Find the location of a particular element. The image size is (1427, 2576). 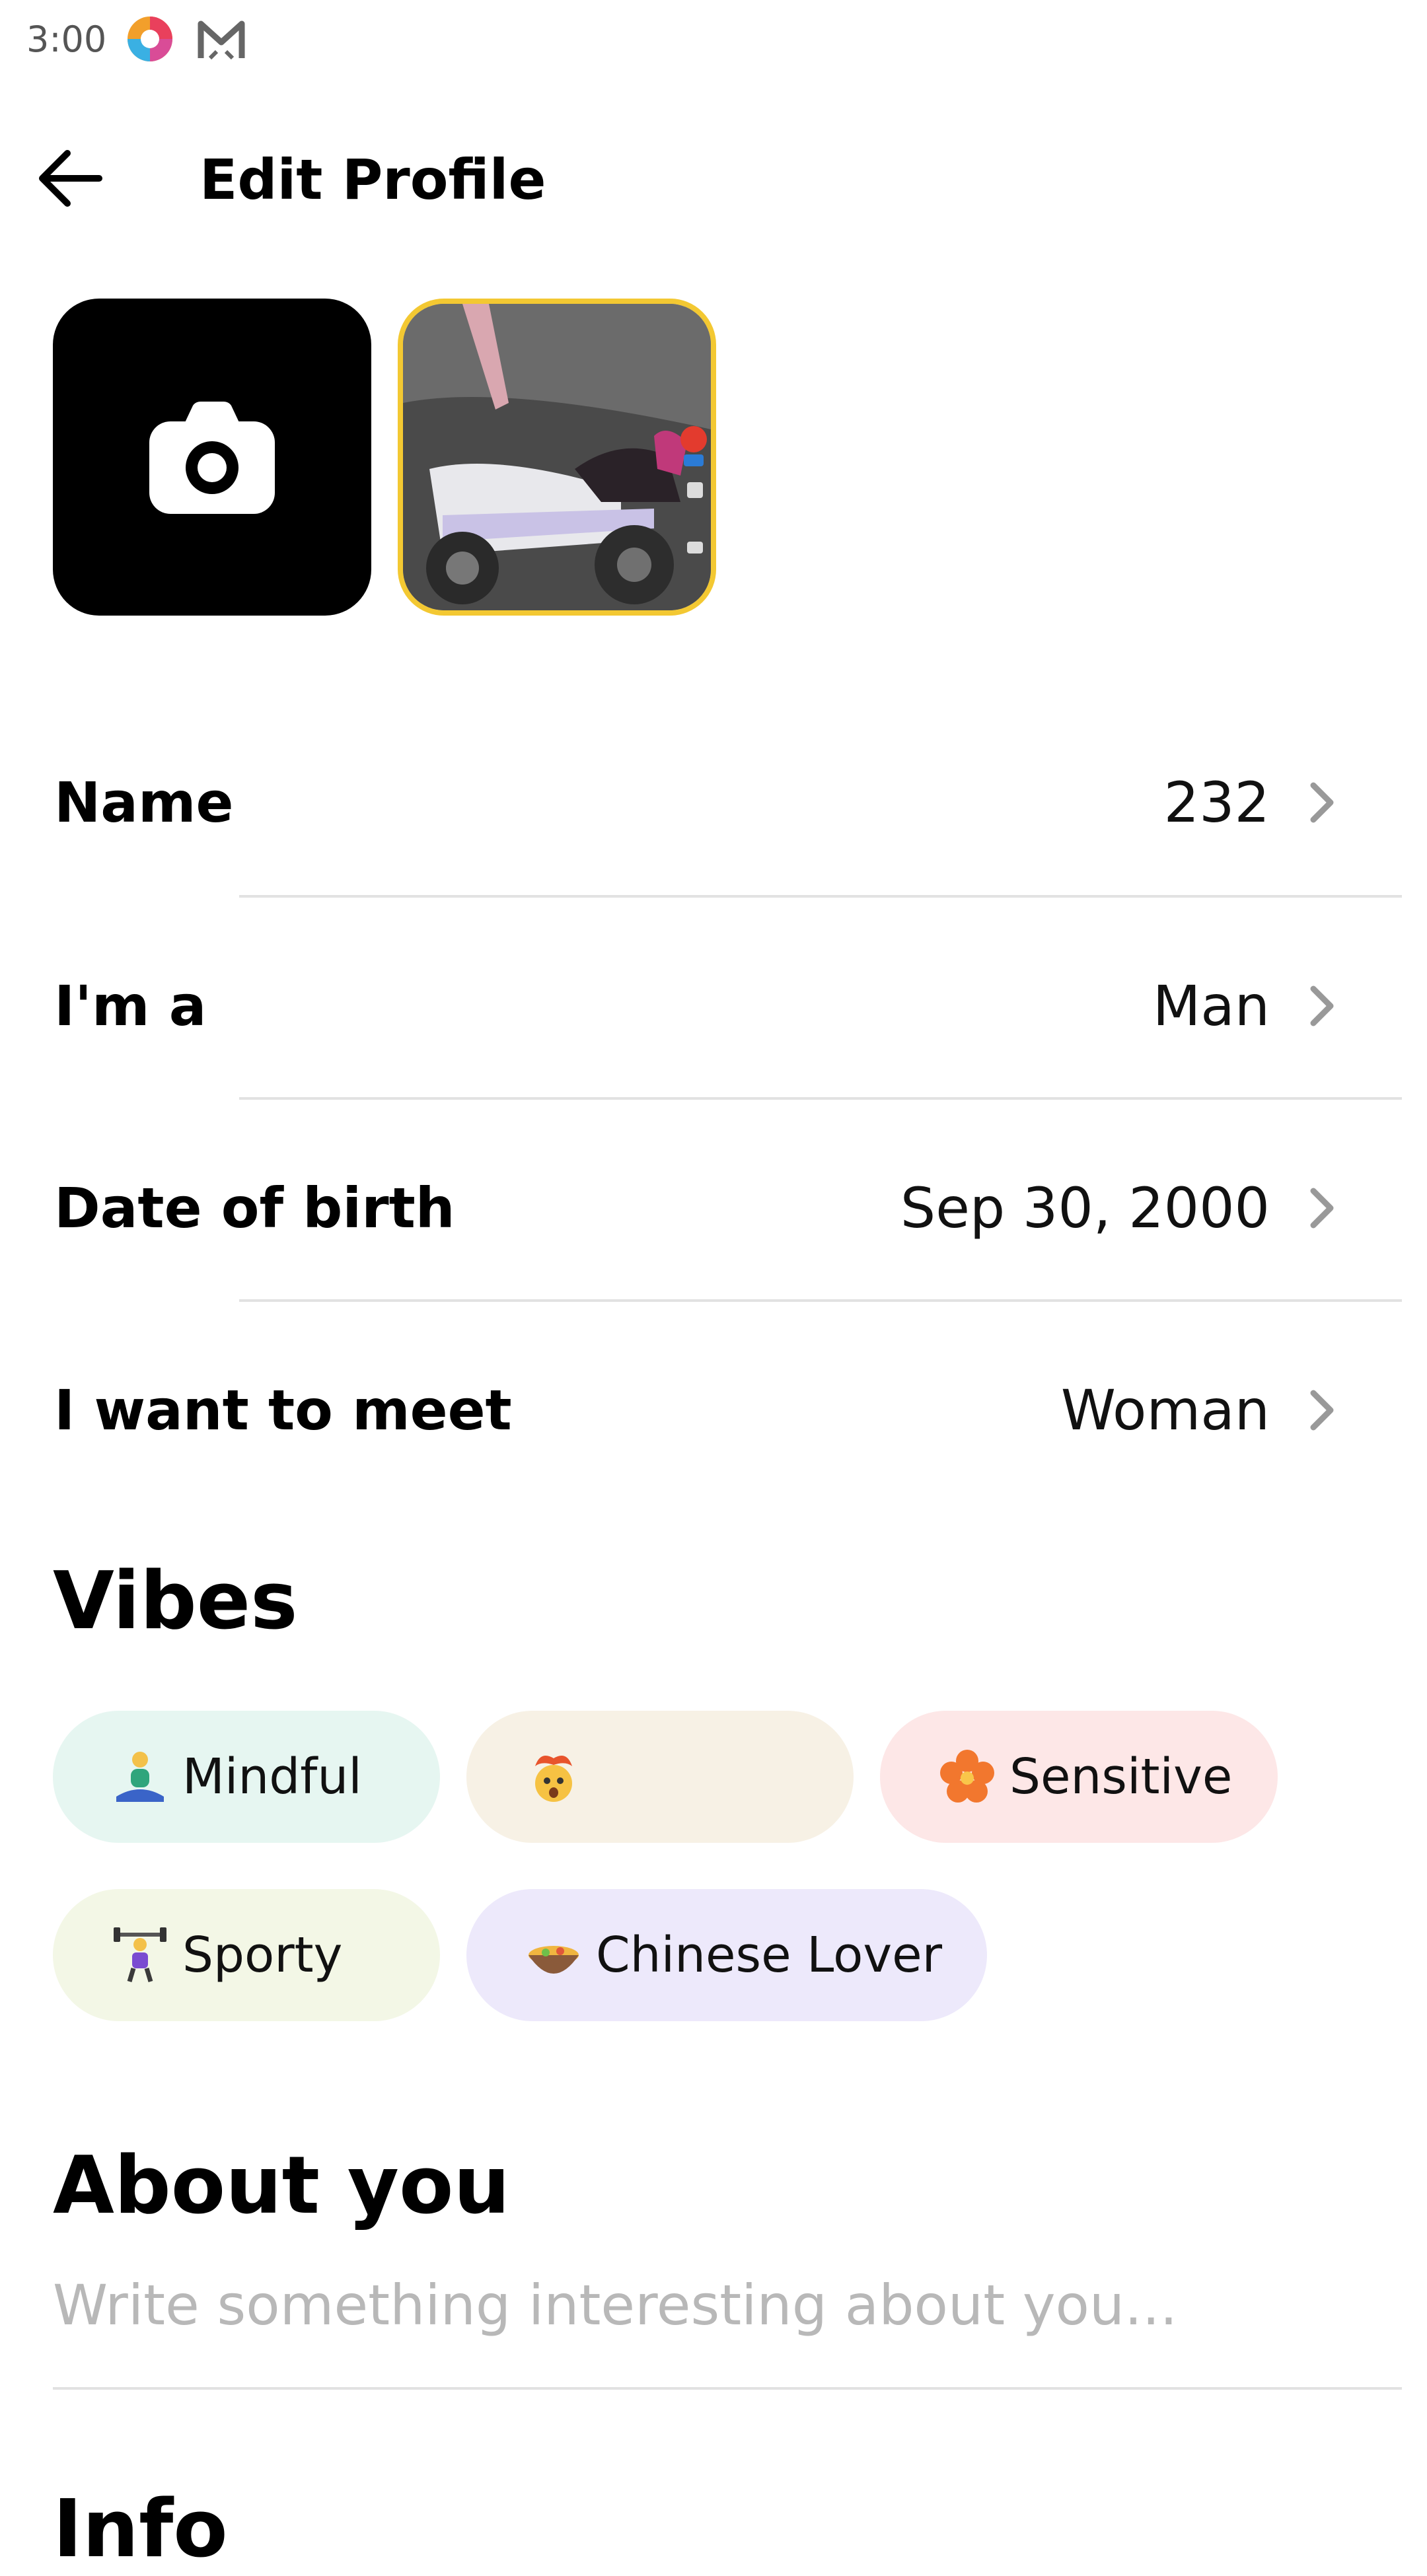

vibe-chip-sensitive: Sensitive is located at coordinates (1079, 1777).